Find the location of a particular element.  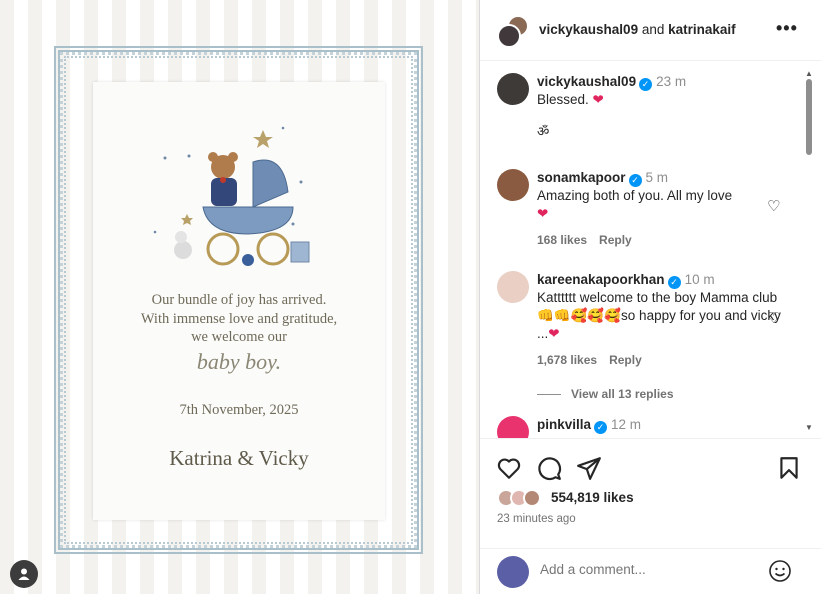

comment-username: sonamkapoor is located at coordinates (581, 177).